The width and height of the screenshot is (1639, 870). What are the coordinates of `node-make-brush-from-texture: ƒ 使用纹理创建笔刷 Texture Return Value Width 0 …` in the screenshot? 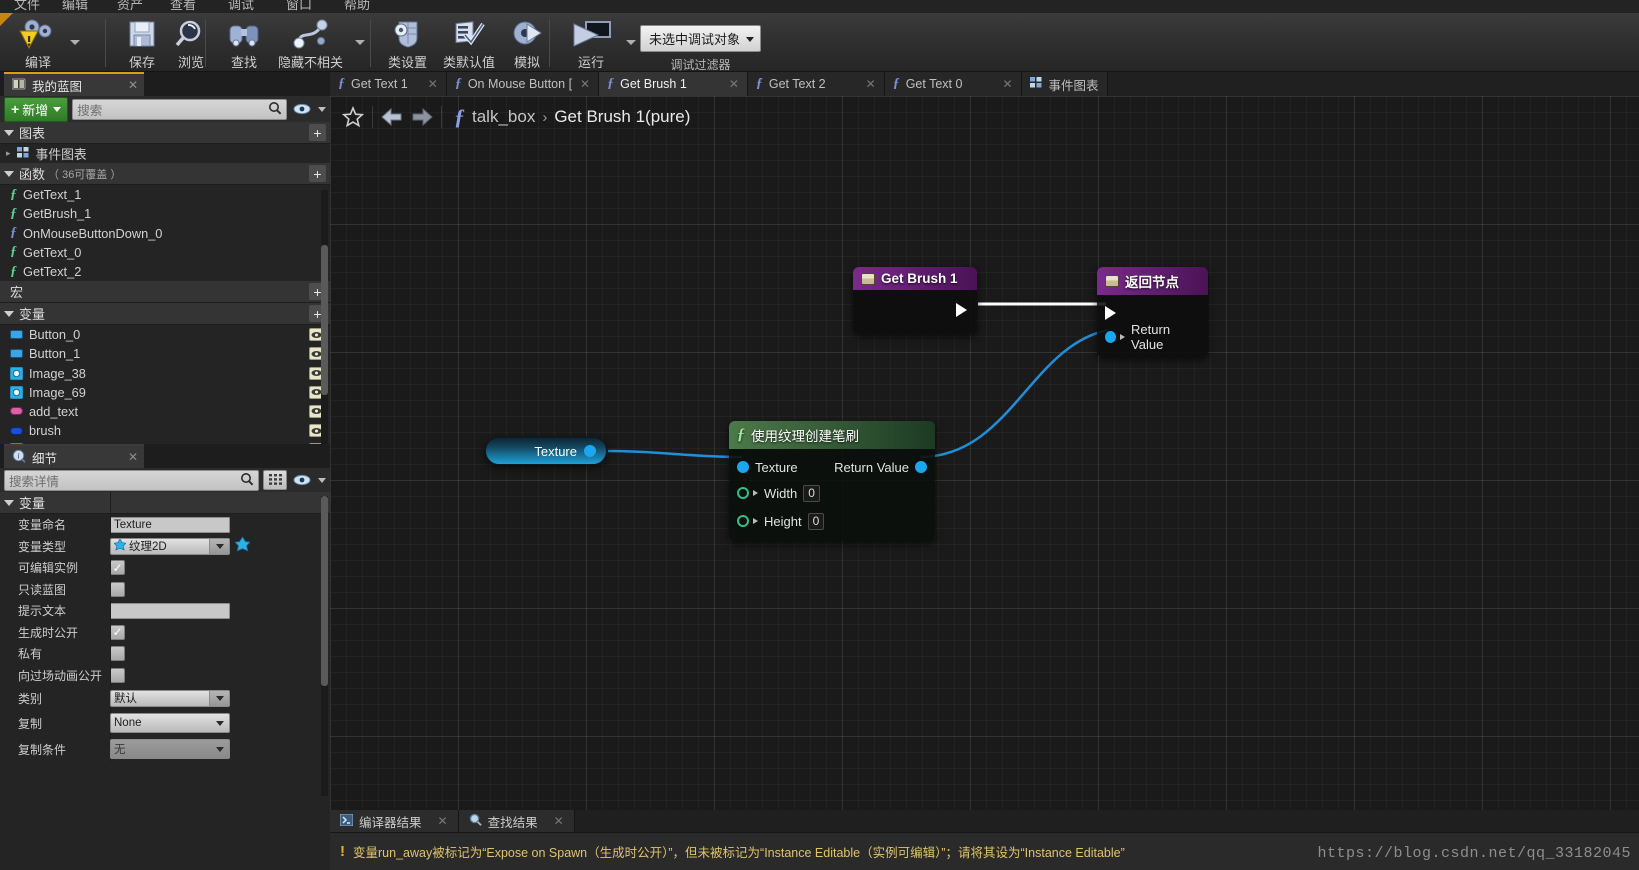 It's located at (832, 481).